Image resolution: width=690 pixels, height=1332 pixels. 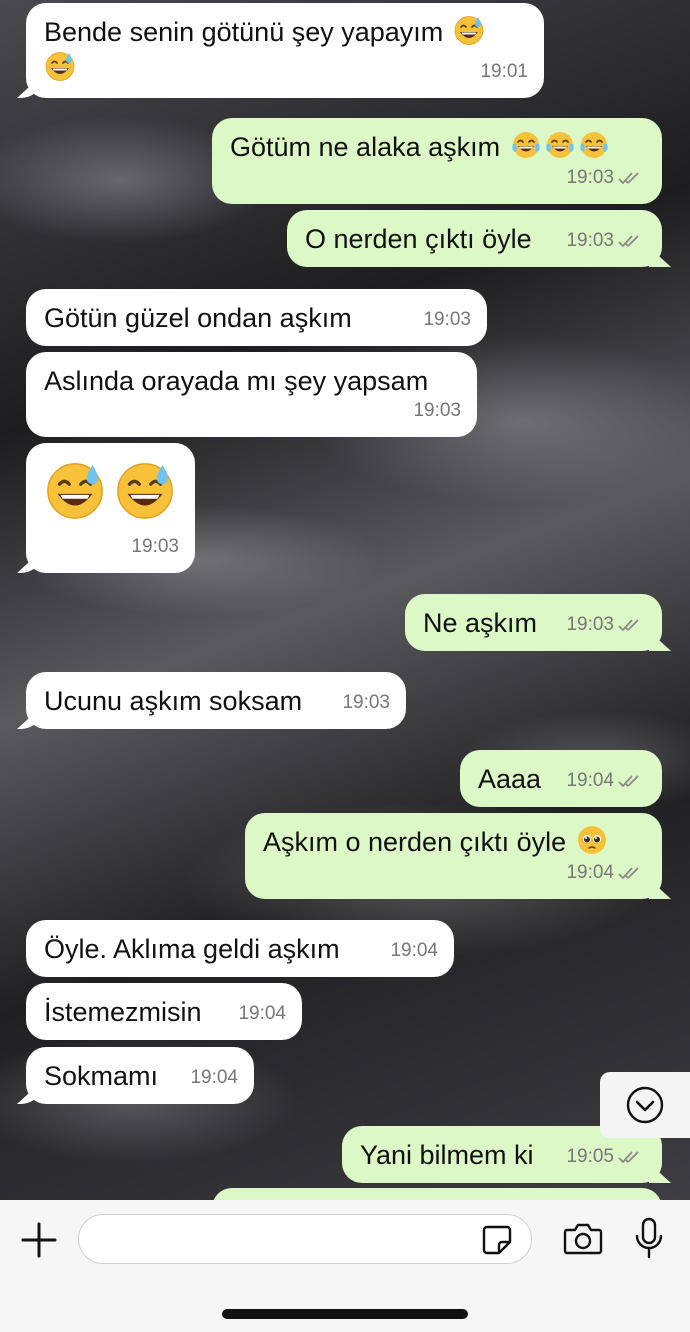 What do you see at coordinates (497, 1240) in the screenshot?
I see `sticker-icon` at bounding box center [497, 1240].